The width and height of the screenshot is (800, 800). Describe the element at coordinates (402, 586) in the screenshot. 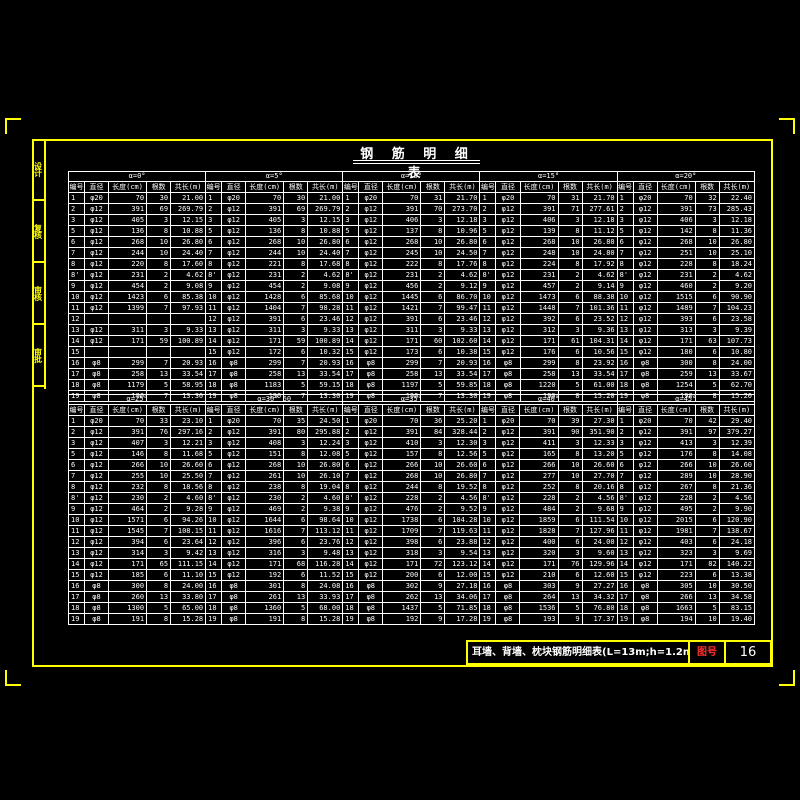

I see `table-cell: 302` at that location.